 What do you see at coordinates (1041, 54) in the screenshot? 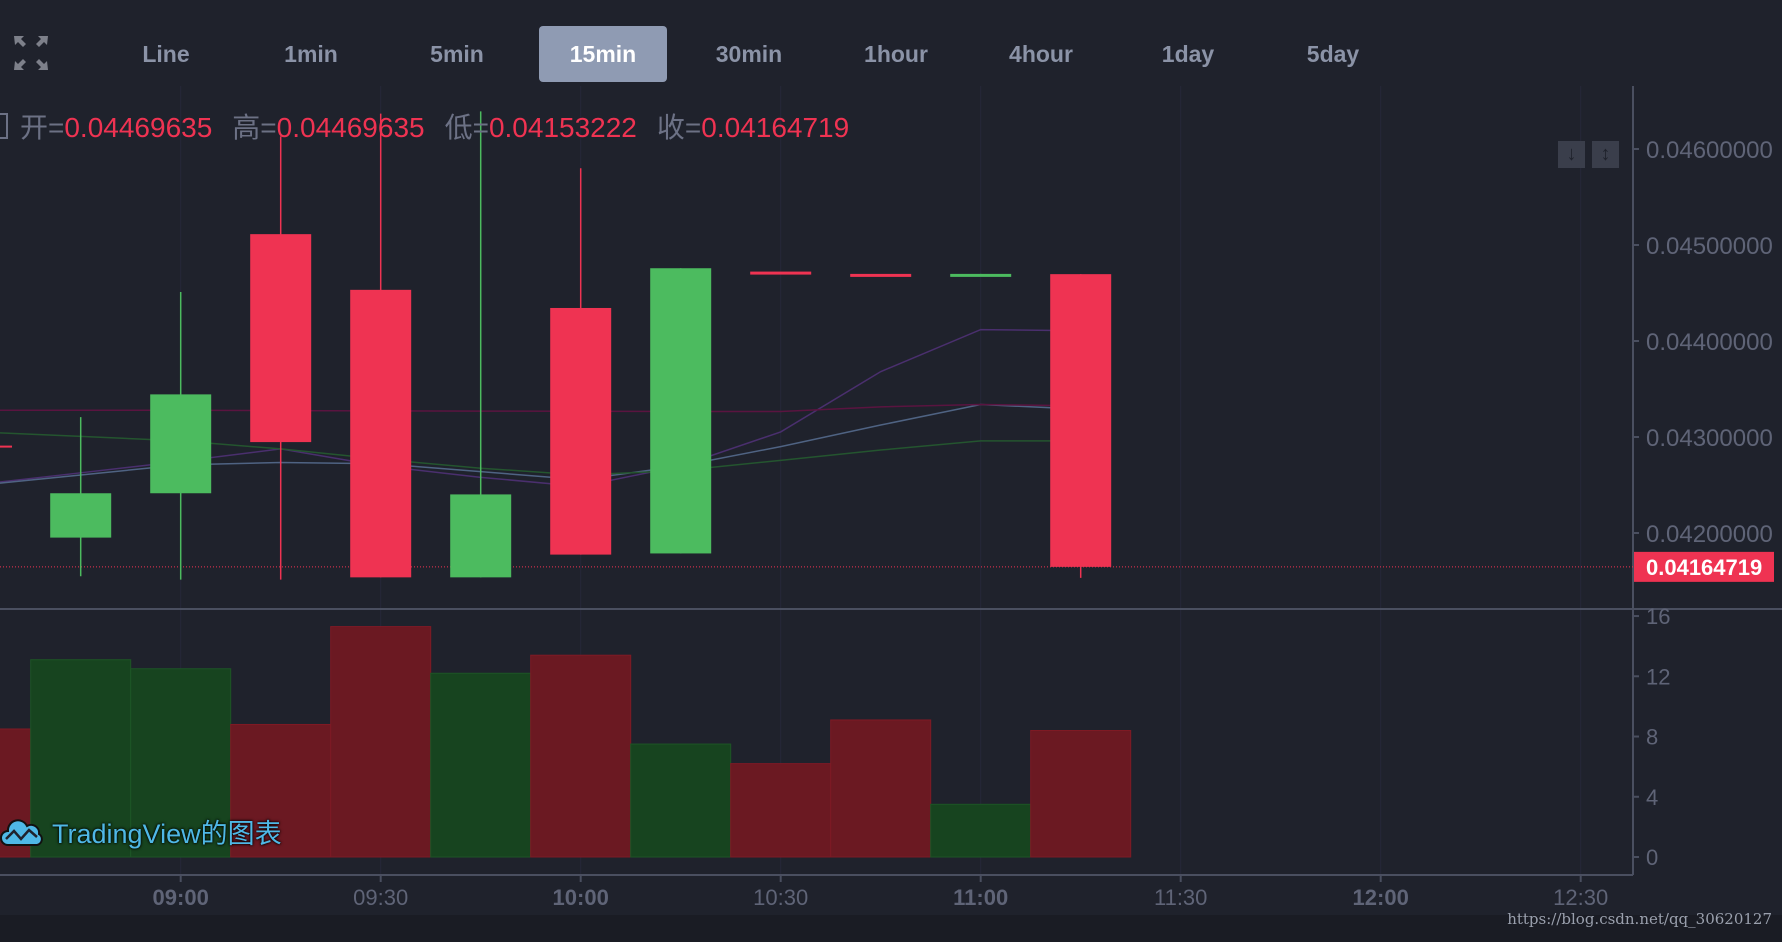
I see `timeframe-4hour: 4hour` at bounding box center [1041, 54].